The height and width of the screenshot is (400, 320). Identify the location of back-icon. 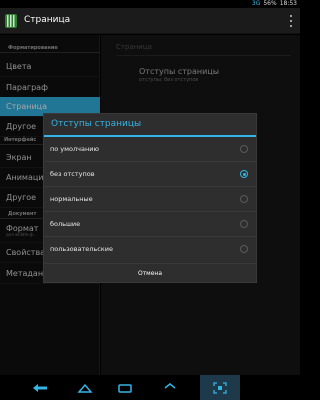
(40, 387).